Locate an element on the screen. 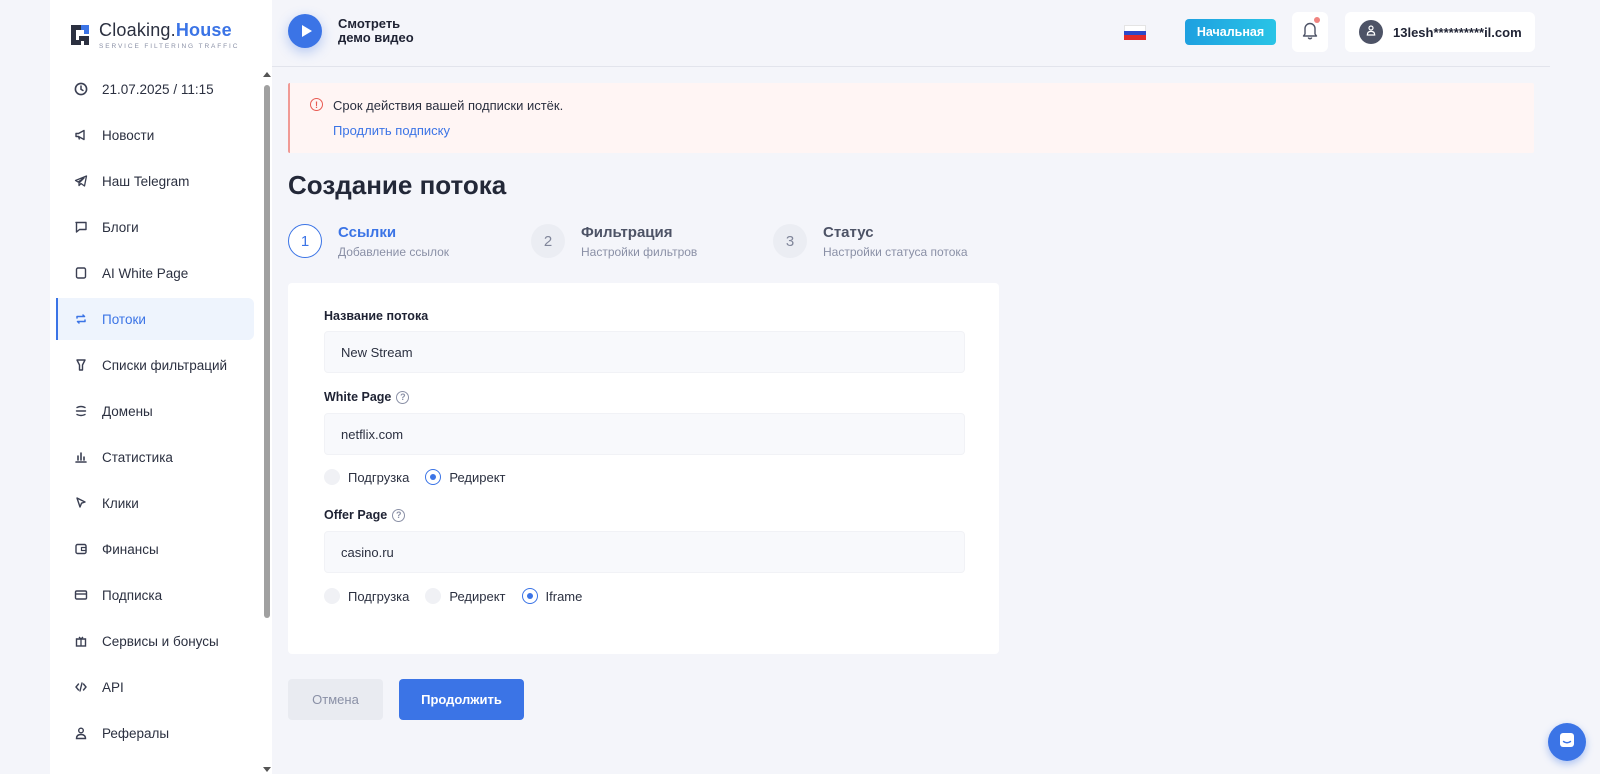 The width and height of the screenshot is (1600, 774). sidebar-item-label: Клики is located at coordinates (120, 503).